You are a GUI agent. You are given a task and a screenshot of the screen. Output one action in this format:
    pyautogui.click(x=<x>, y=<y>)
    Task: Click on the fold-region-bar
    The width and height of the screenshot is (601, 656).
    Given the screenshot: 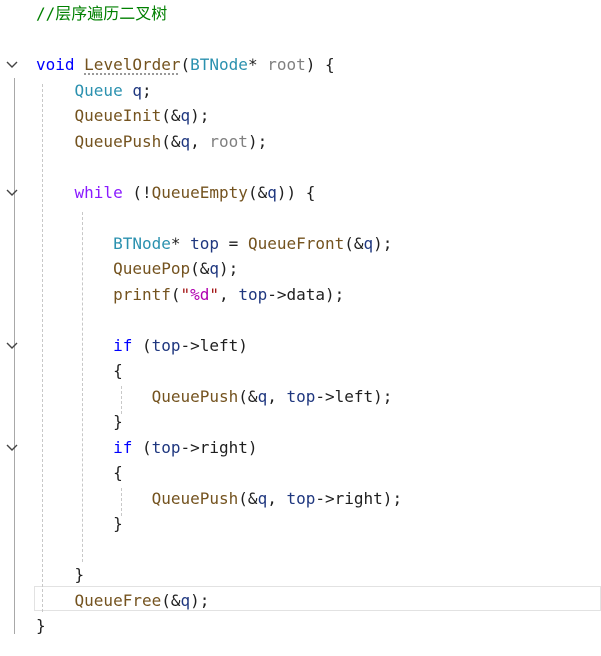 What is the action you would take?
    pyautogui.click(x=14, y=396)
    